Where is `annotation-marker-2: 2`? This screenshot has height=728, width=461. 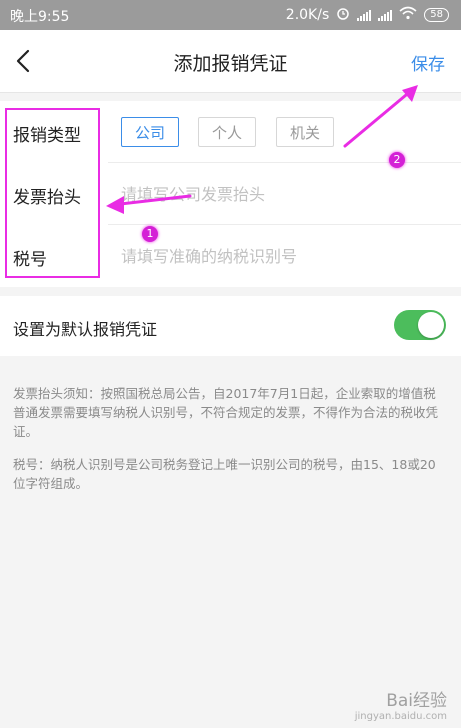 annotation-marker-2: 2 is located at coordinates (397, 160).